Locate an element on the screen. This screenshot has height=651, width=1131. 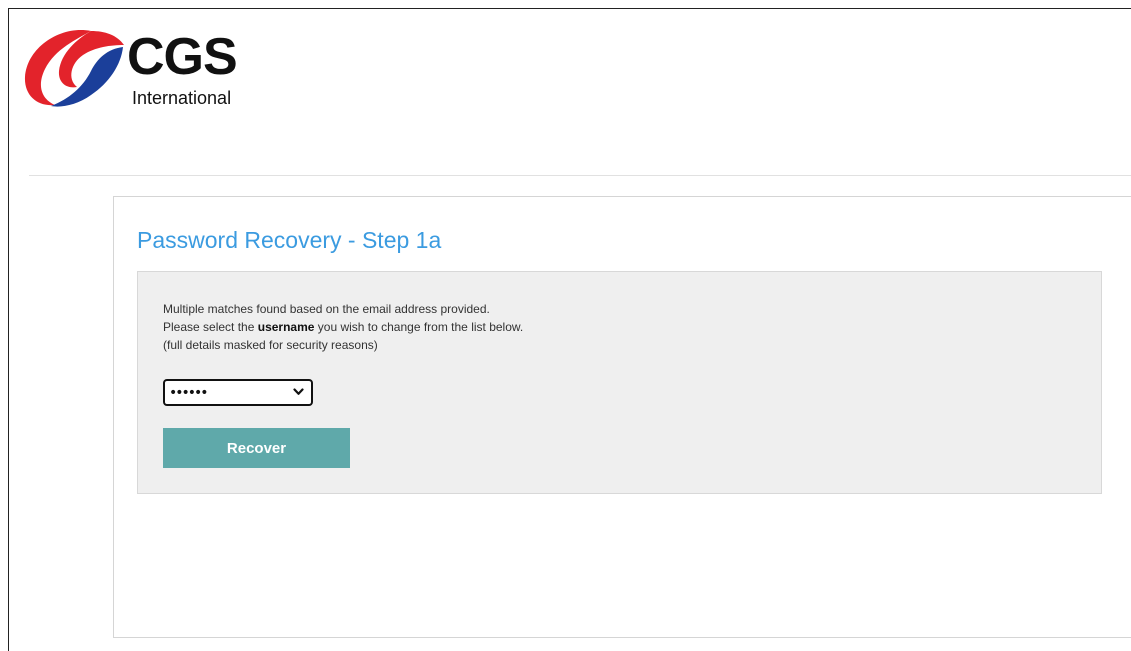
message-username-emphasis: username is located at coordinates (286, 327).